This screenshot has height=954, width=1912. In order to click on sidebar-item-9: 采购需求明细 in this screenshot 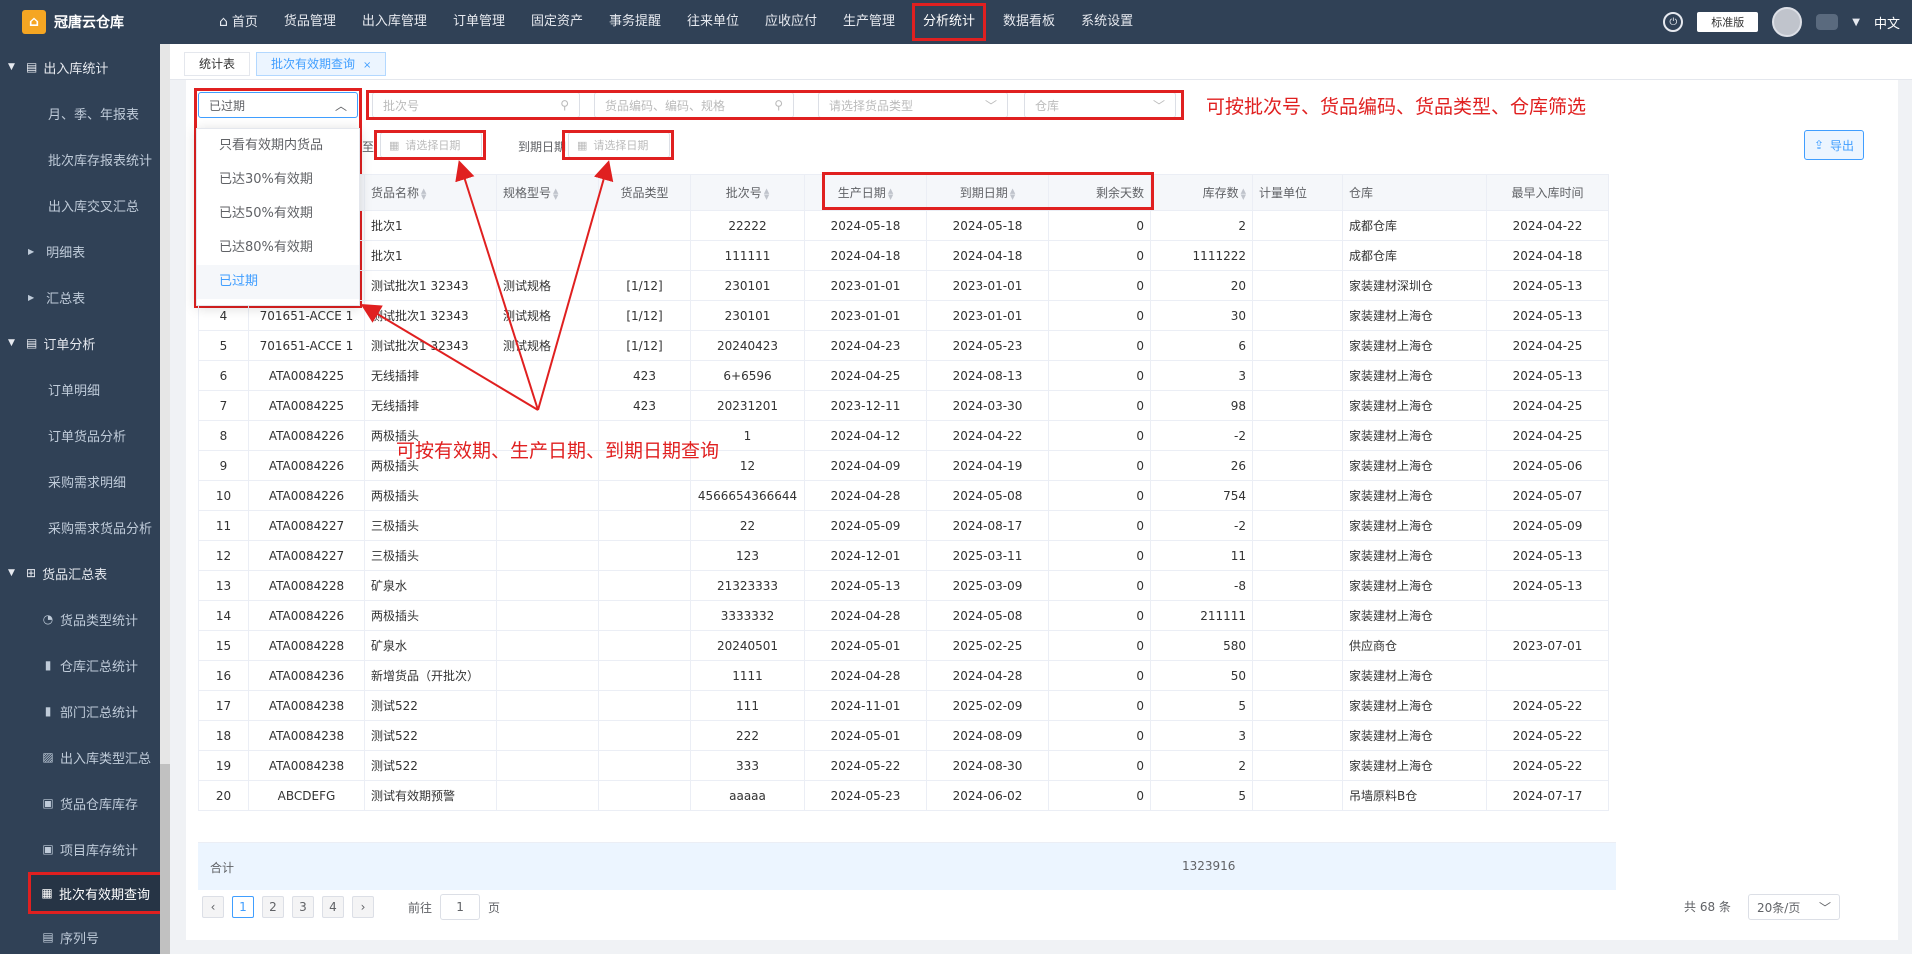, I will do `click(85, 481)`.